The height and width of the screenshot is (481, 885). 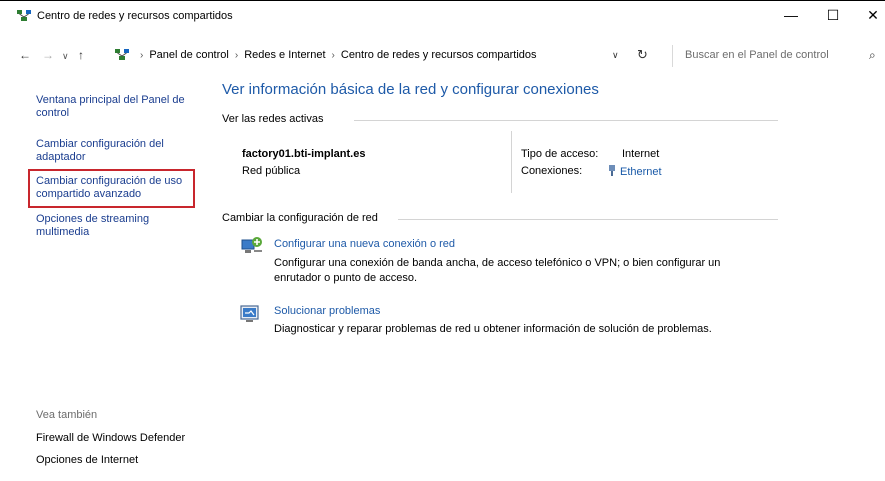 What do you see at coordinates (24, 17) in the screenshot?
I see `network-center-icon` at bounding box center [24, 17].